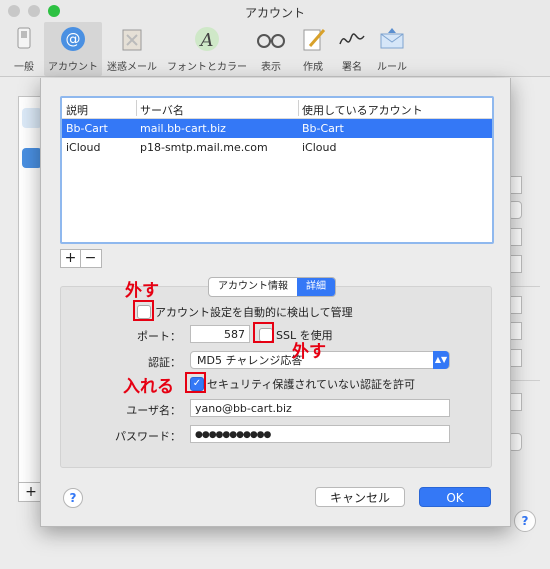 Image resolution: width=550 pixels, height=569 pixels. Describe the element at coordinates (164, 362) in the screenshot. I see `auth-label: 認証：` at that location.